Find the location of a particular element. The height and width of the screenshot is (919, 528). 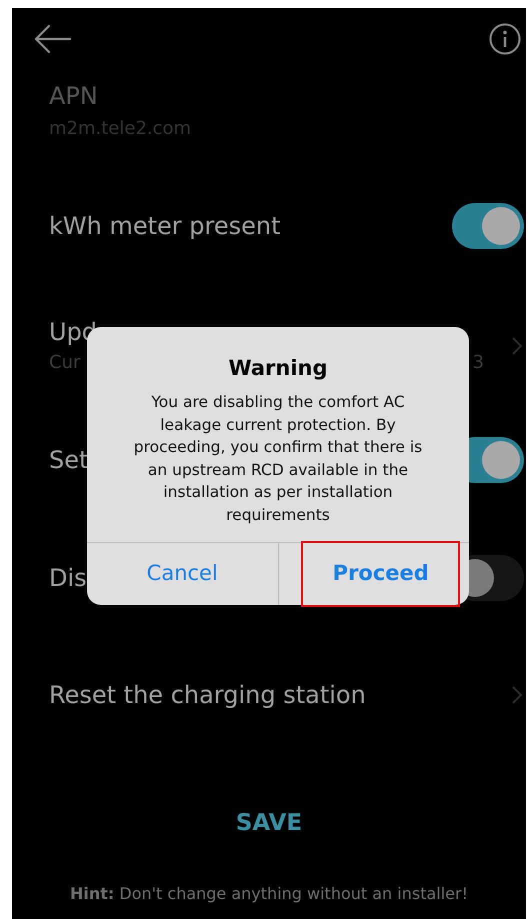

setting-title: kWh meter present is located at coordinates (165, 226).